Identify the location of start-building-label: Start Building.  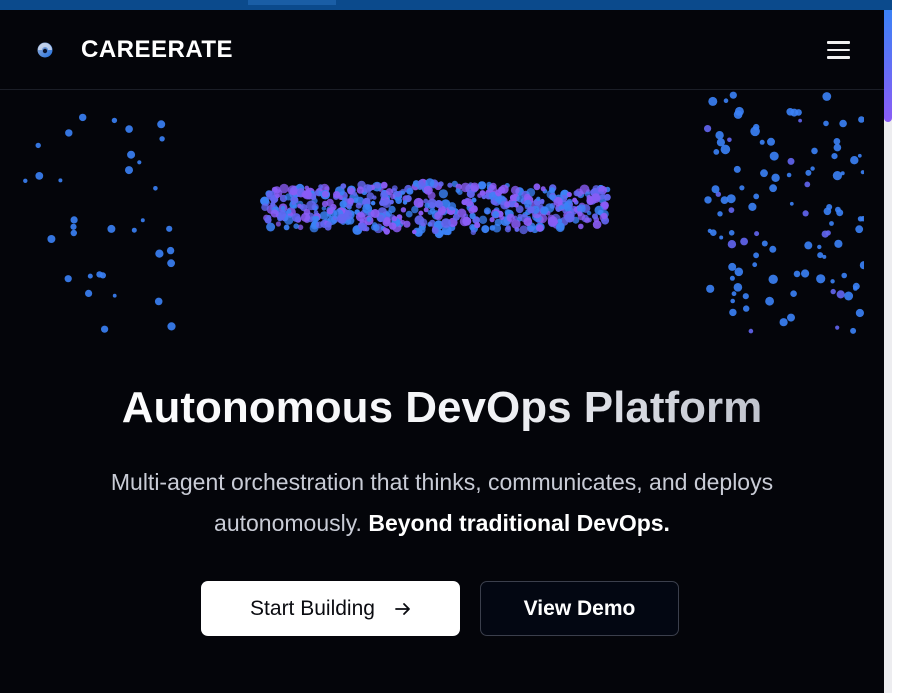
(312, 608).